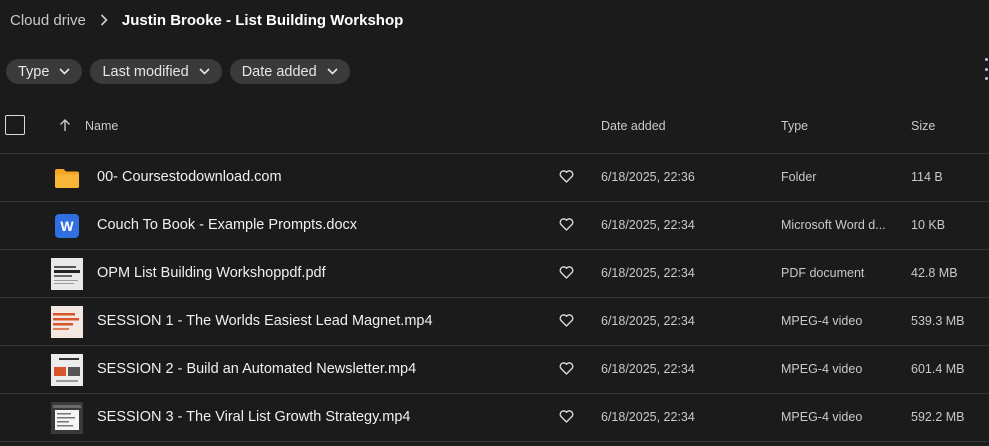 Image resolution: width=989 pixels, height=446 pixels. Describe the element at coordinates (938, 369) in the screenshot. I see `file-size: 601.4 MB` at that location.